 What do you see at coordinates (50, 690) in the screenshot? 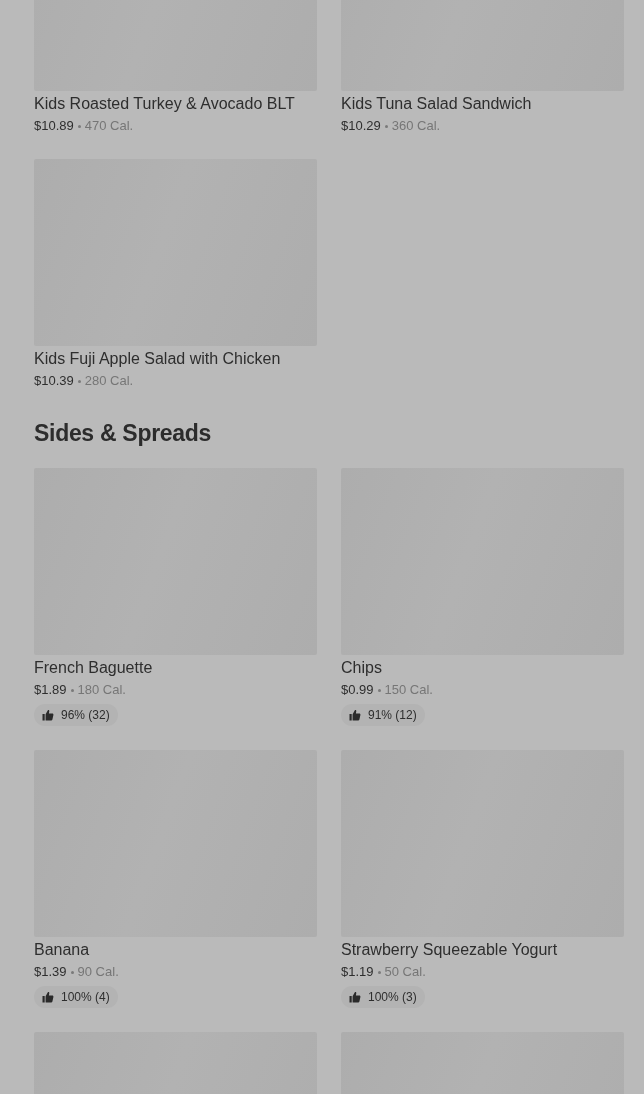
I see `item-price: $1.89` at bounding box center [50, 690].